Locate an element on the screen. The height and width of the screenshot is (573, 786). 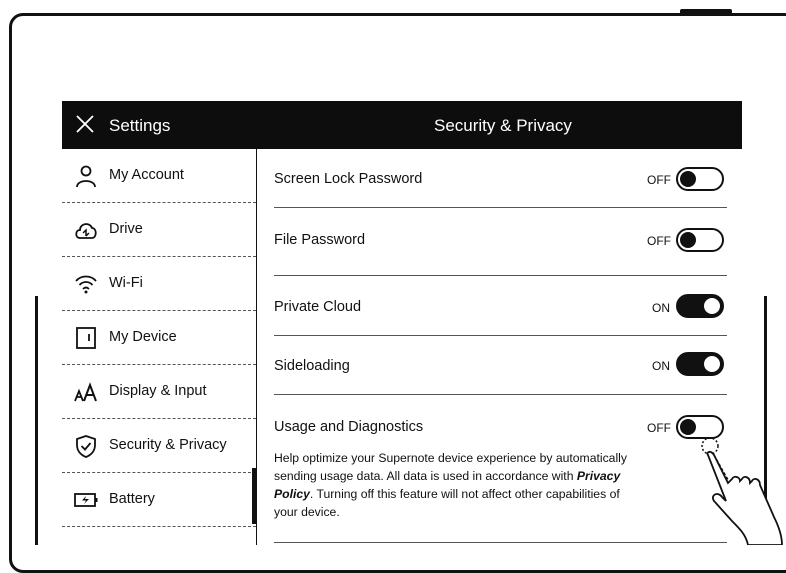
top-bar: Settings Security & Privacy is located at coordinates (402, 125).